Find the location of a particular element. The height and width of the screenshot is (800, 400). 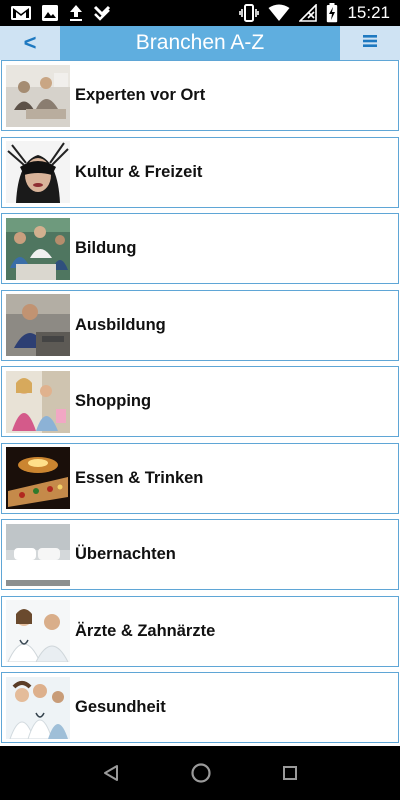

system-icons: 15:21 is located at coordinates (319, 13).